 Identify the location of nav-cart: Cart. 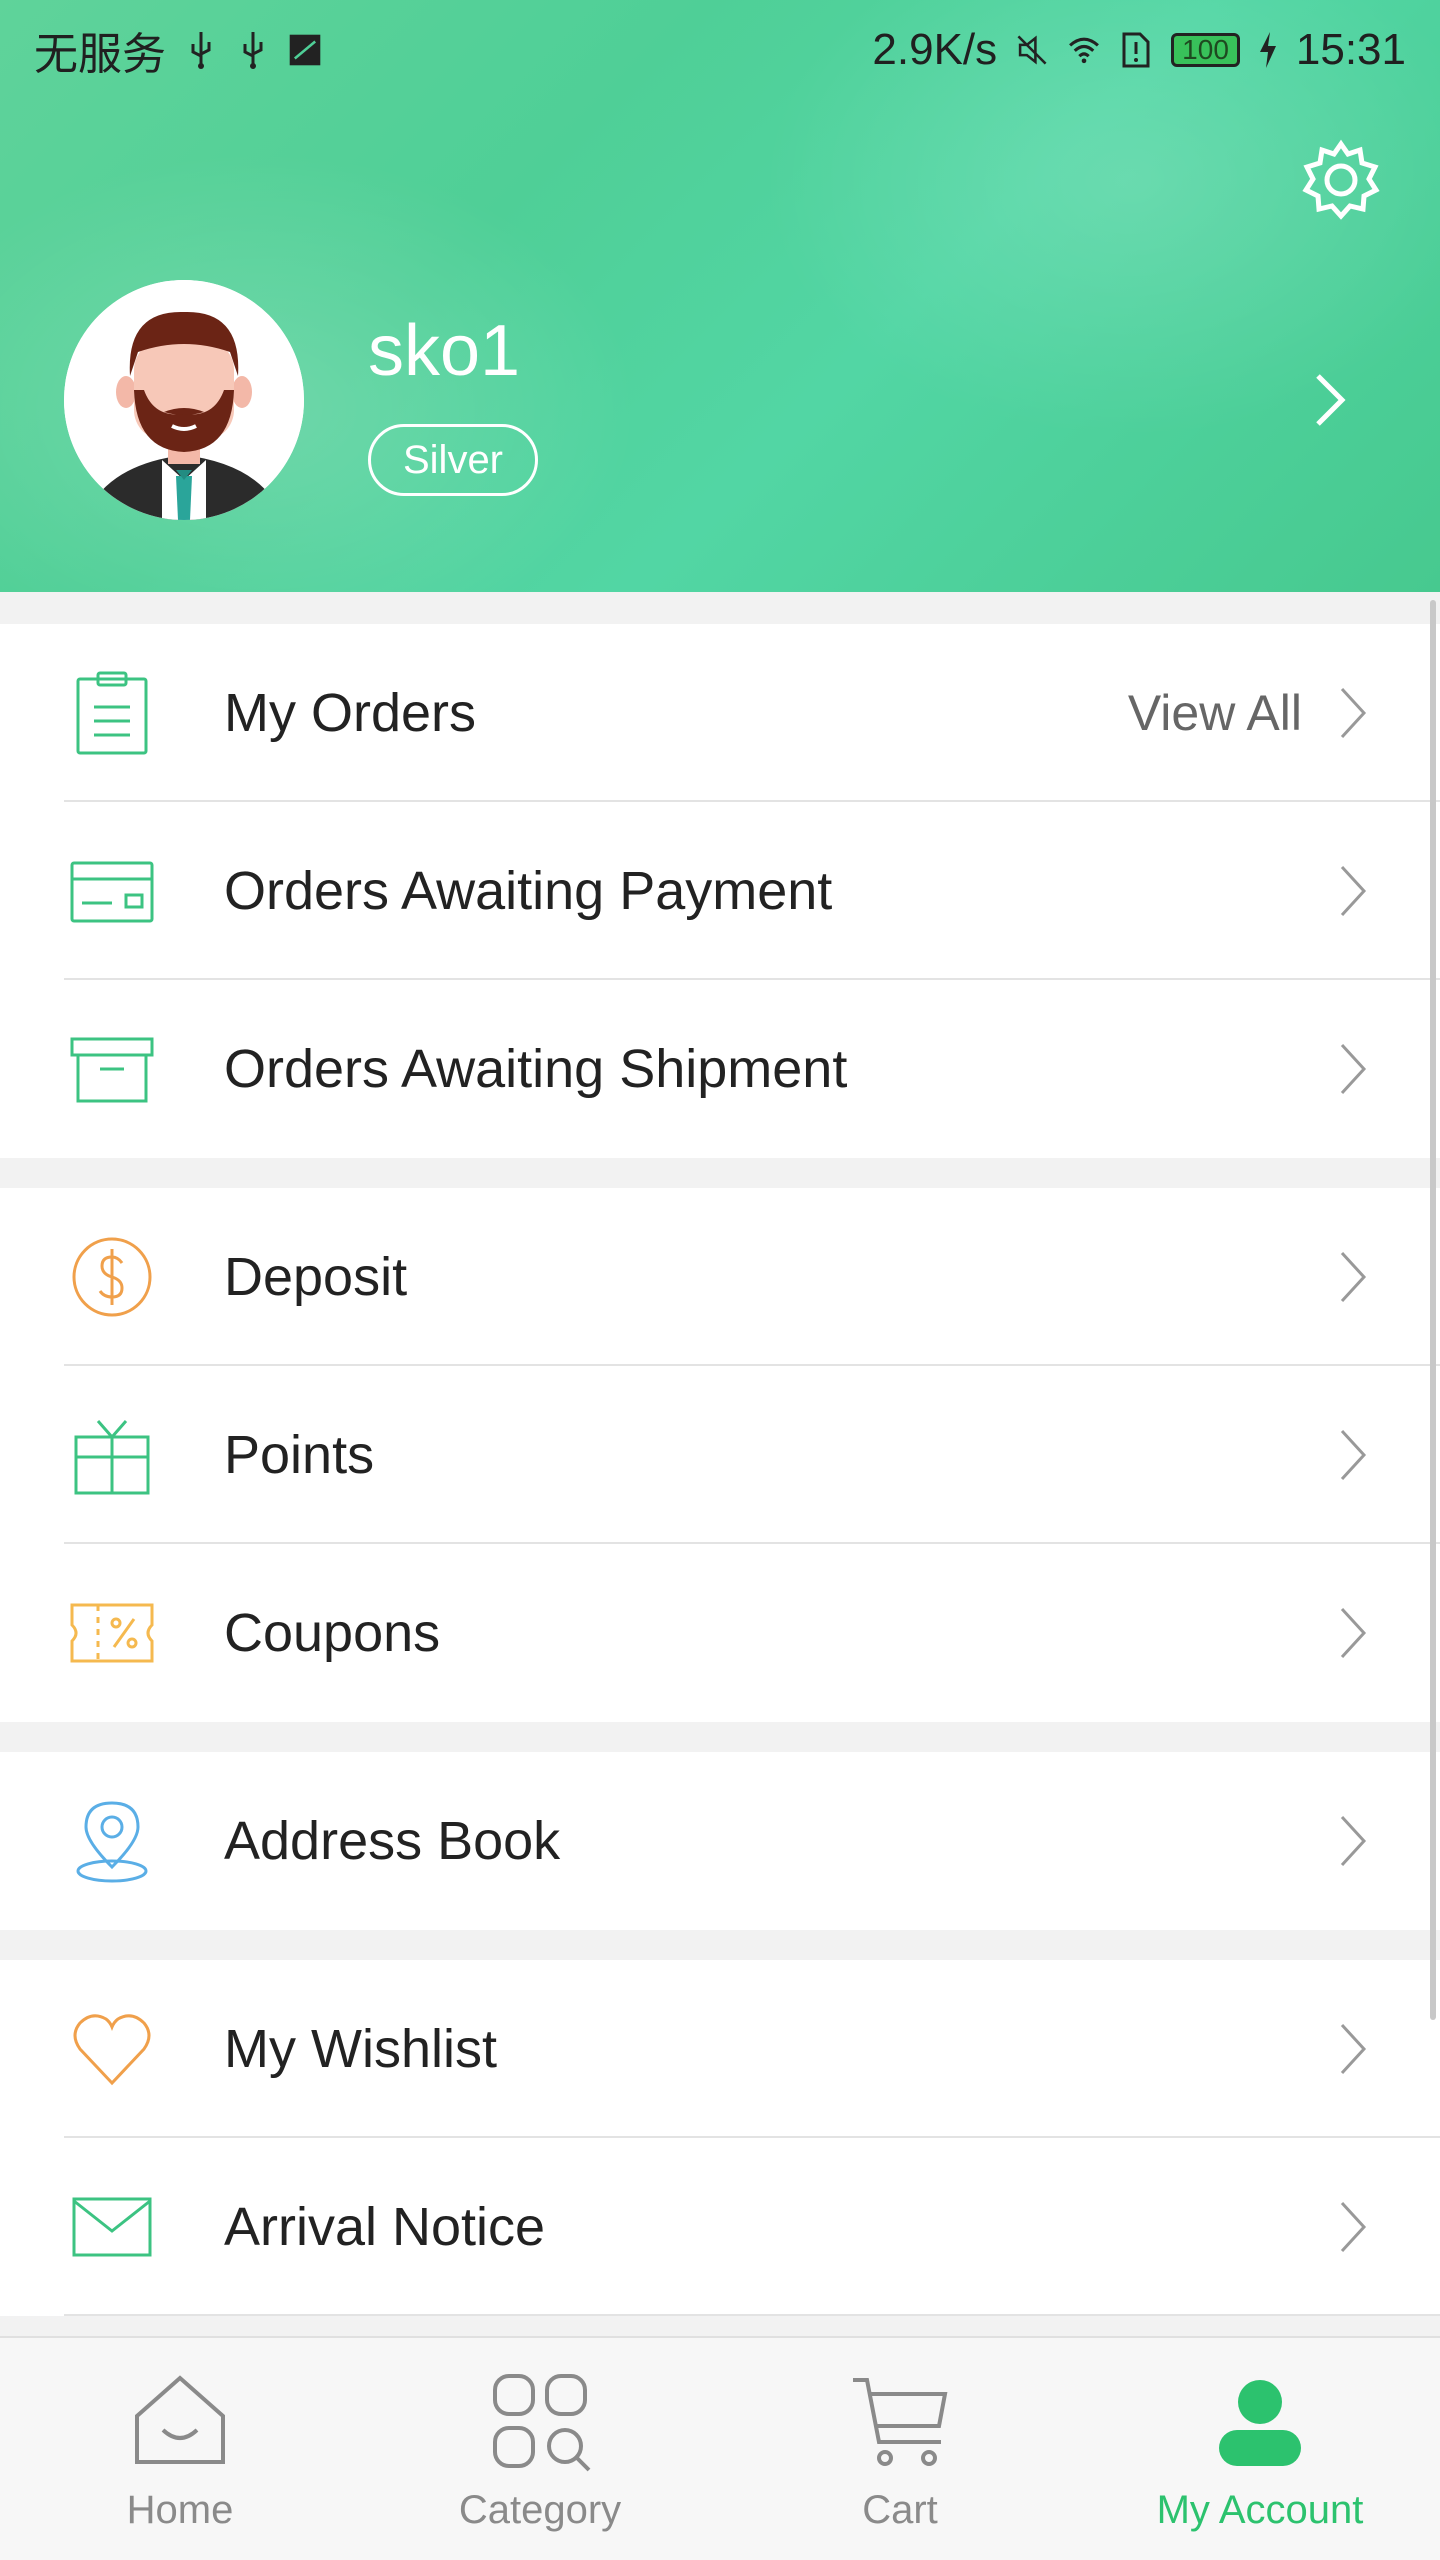
(900, 2449).